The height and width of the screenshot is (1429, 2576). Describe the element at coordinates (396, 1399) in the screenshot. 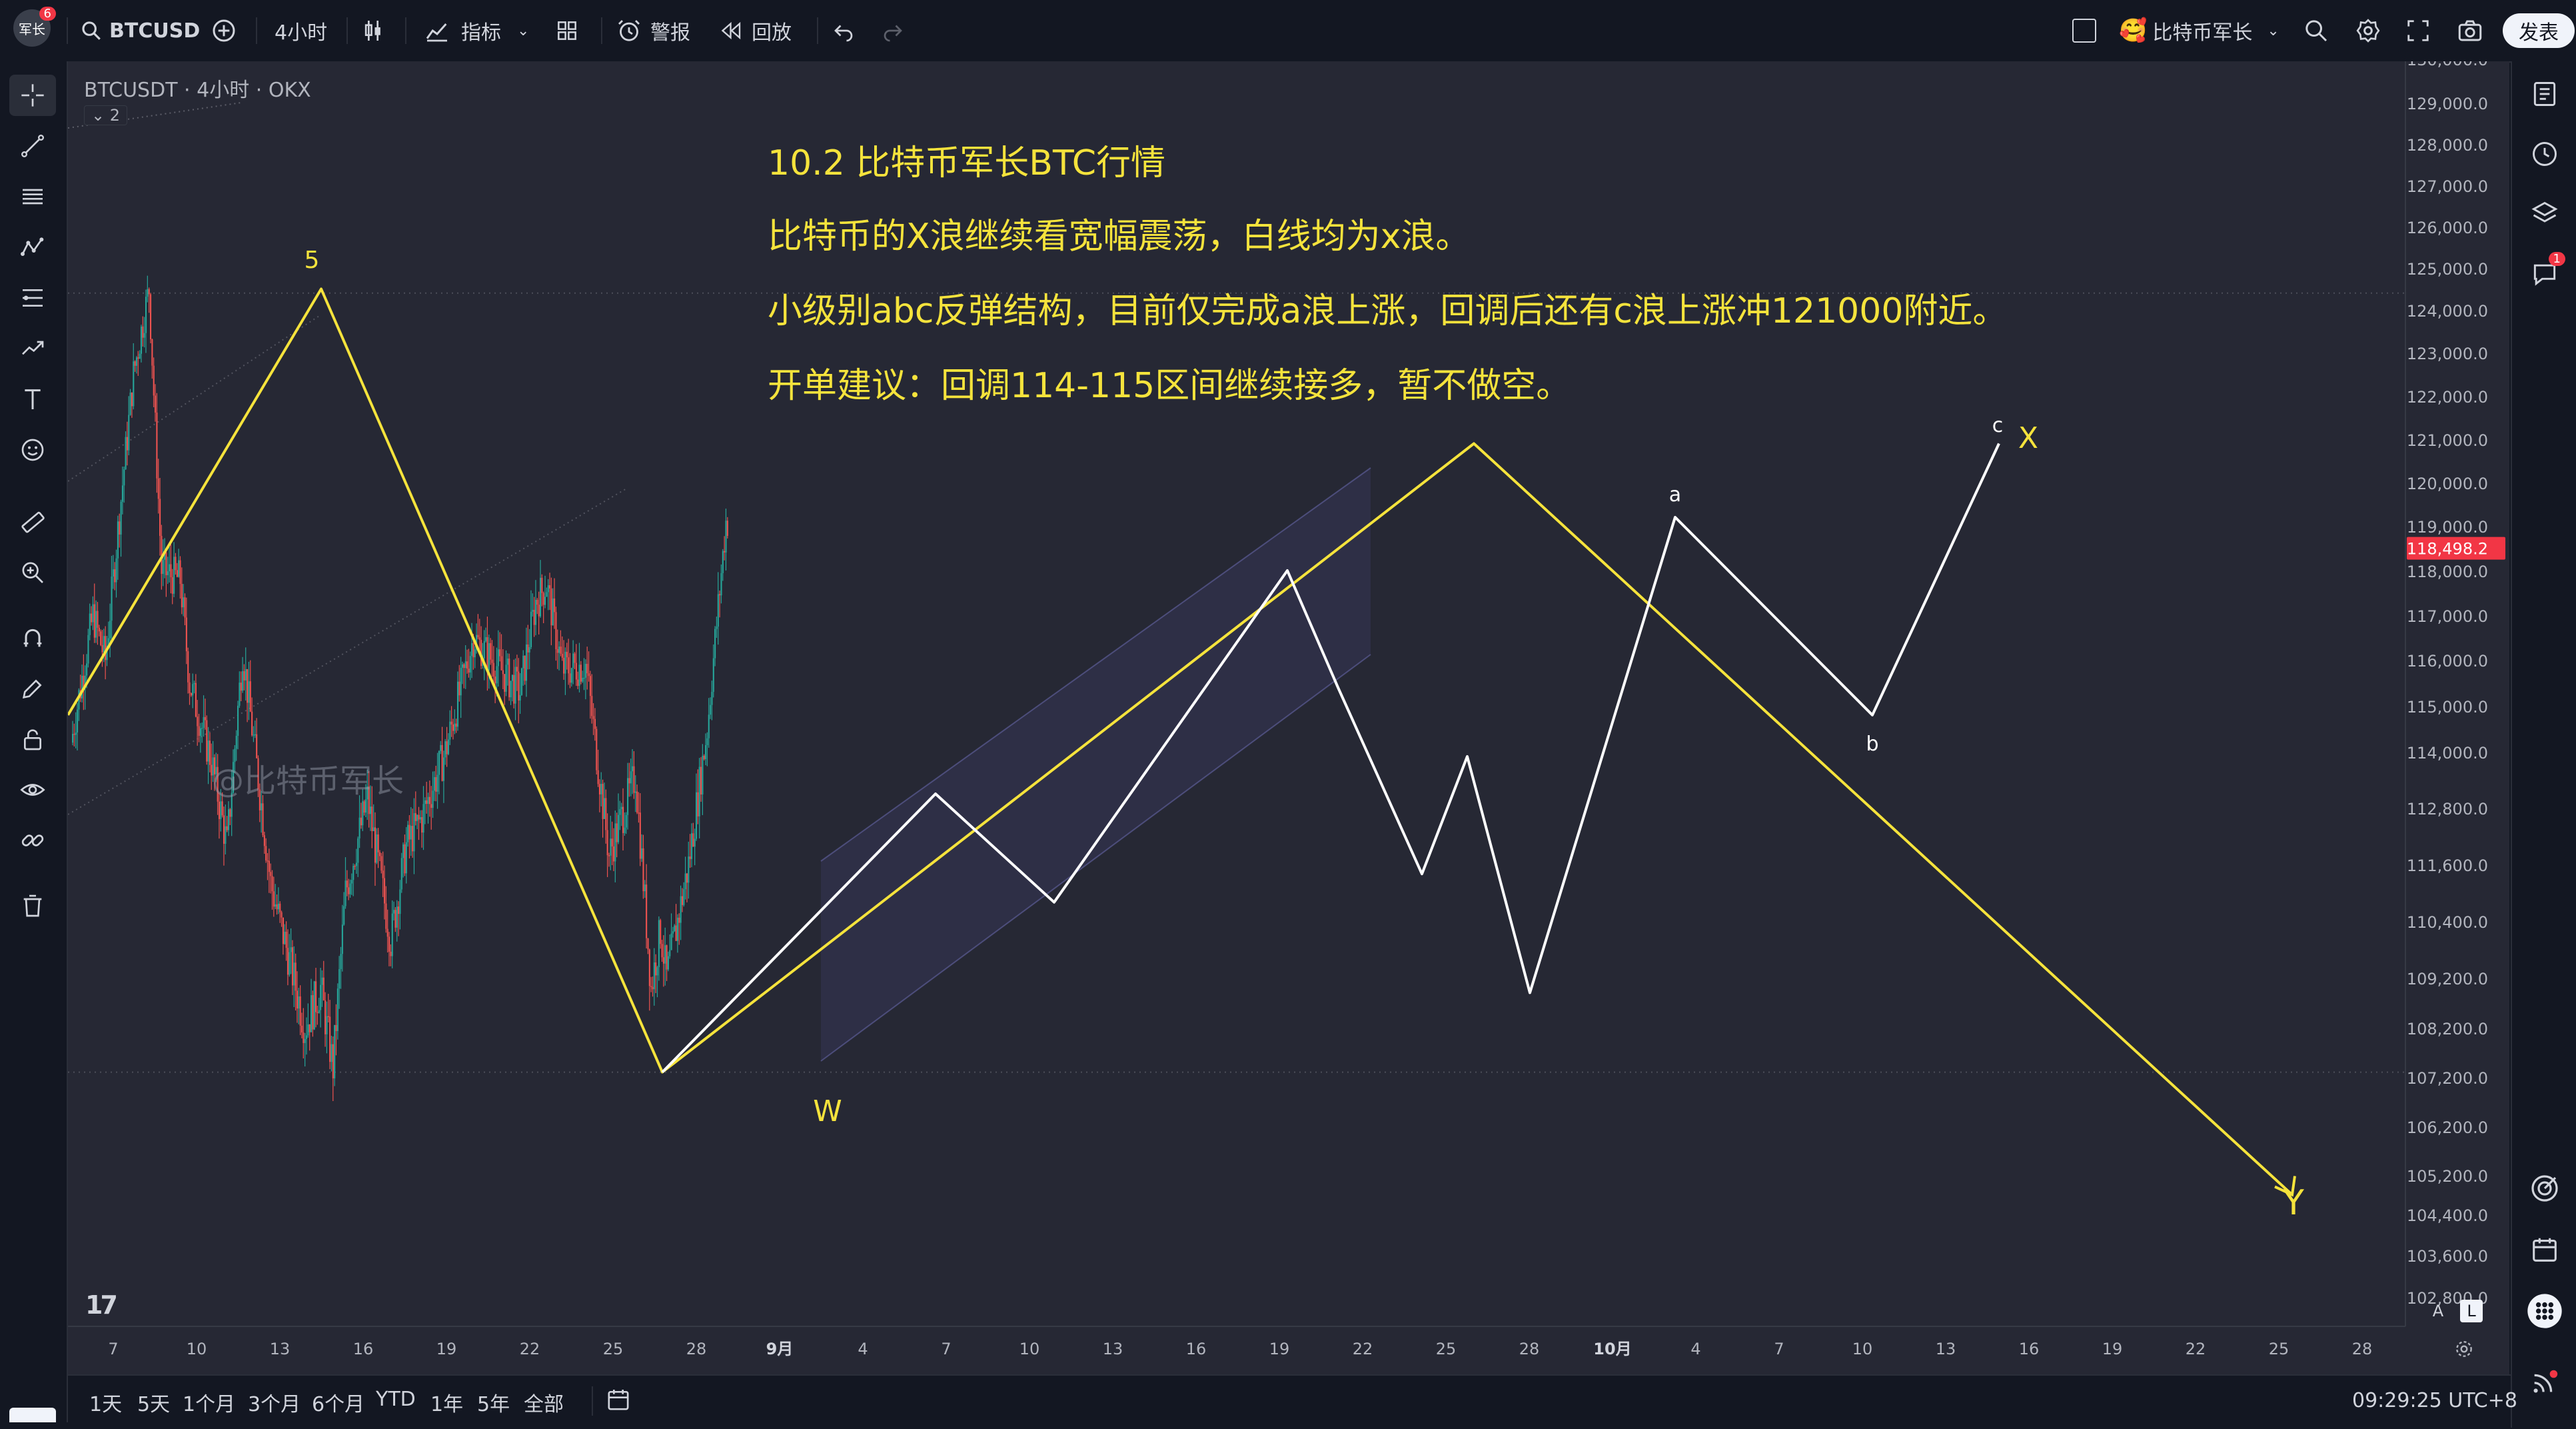

I see `range-button: YTD` at that location.